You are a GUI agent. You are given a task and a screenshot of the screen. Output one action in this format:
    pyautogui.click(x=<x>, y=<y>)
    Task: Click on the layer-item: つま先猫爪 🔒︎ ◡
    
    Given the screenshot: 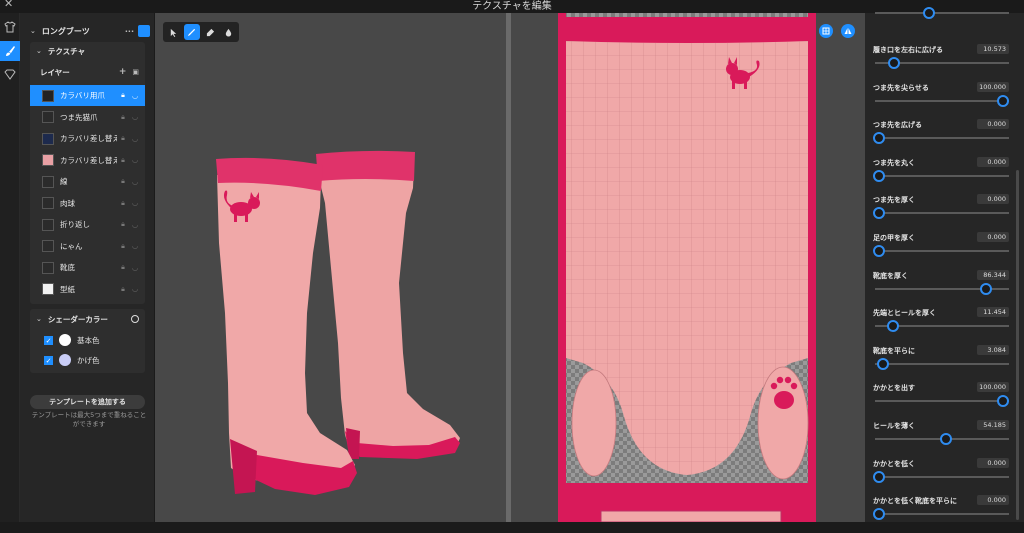 What is the action you would take?
    pyautogui.click(x=87, y=117)
    